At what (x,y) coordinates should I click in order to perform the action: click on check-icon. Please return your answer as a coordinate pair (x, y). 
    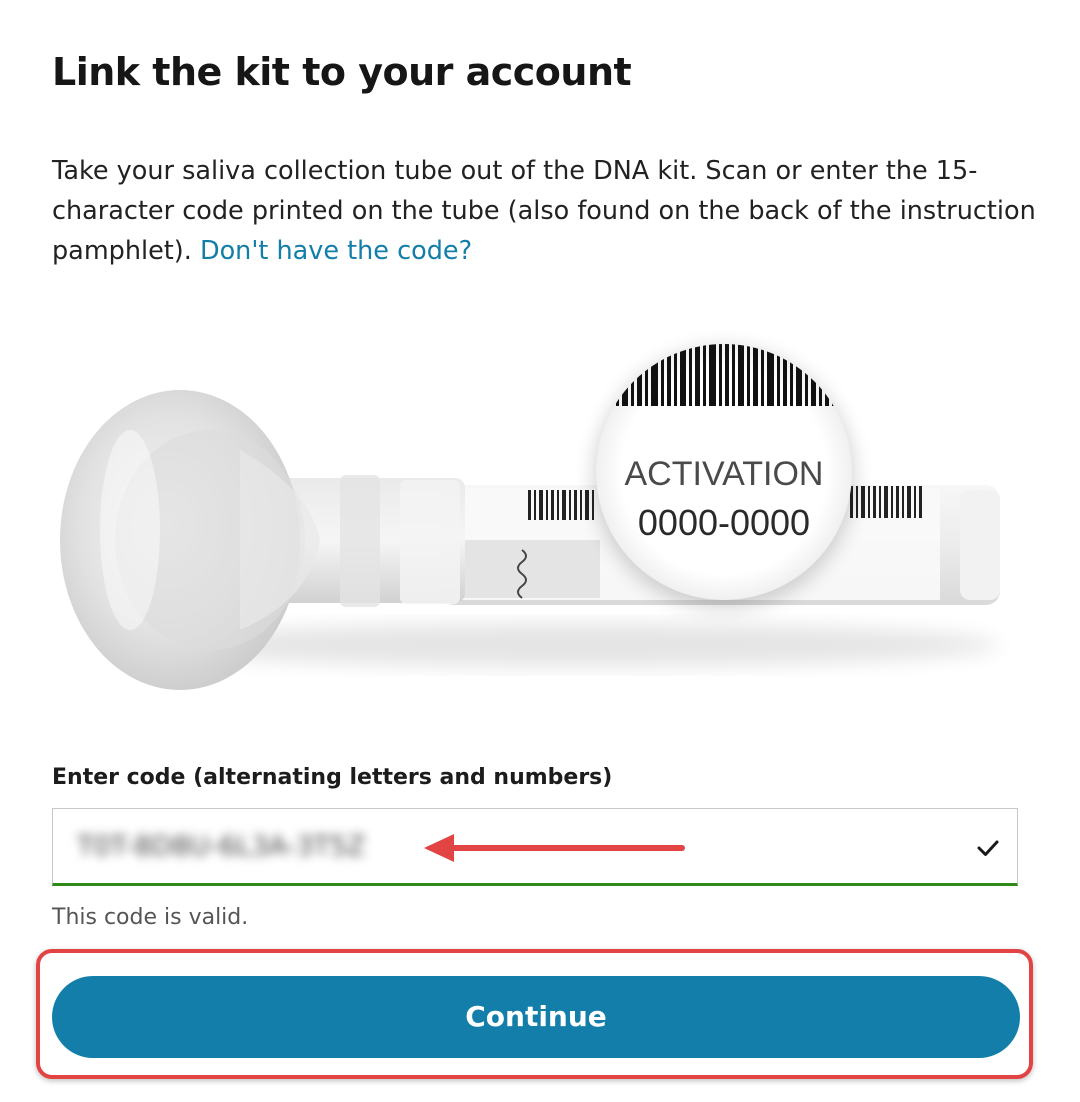
    Looking at the image, I should click on (988, 848).